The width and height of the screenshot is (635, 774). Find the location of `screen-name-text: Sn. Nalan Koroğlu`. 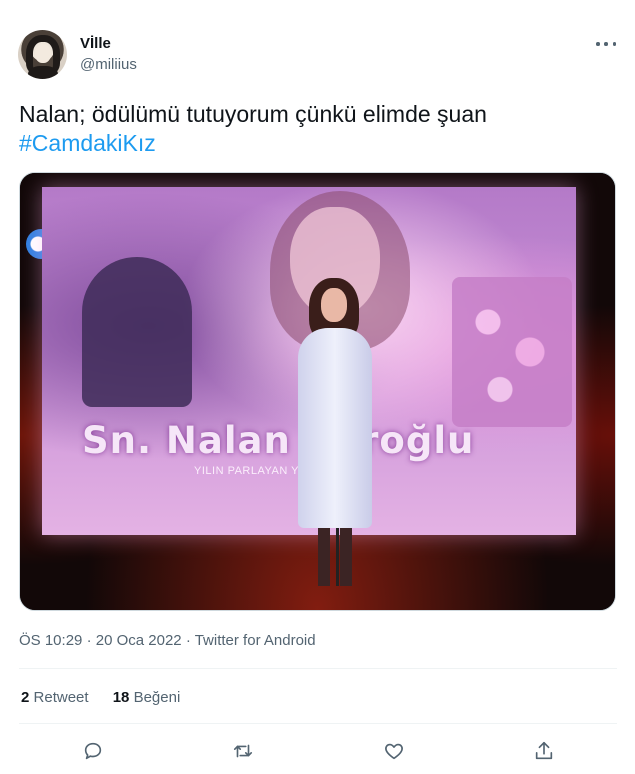

screen-name-text: Sn. Nalan Koroğlu is located at coordinates (278, 440).